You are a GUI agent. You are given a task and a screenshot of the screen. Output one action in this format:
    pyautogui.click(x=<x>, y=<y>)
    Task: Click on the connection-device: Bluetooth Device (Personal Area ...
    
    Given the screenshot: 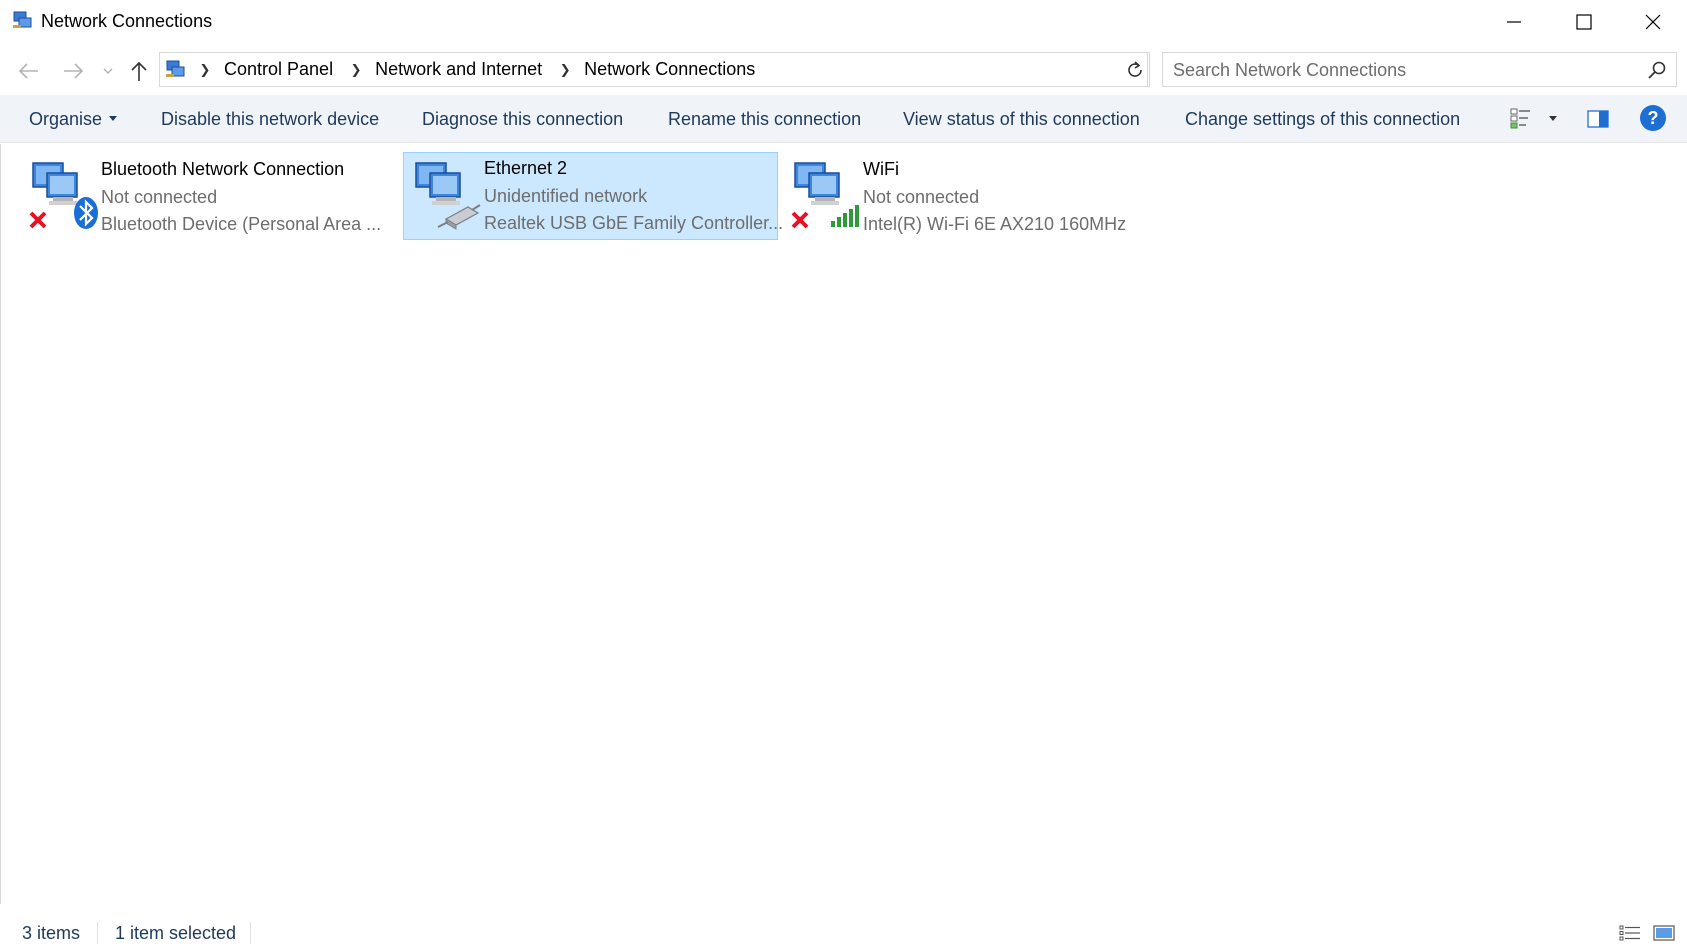 What is the action you would take?
    pyautogui.click(x=241, y=224)
    